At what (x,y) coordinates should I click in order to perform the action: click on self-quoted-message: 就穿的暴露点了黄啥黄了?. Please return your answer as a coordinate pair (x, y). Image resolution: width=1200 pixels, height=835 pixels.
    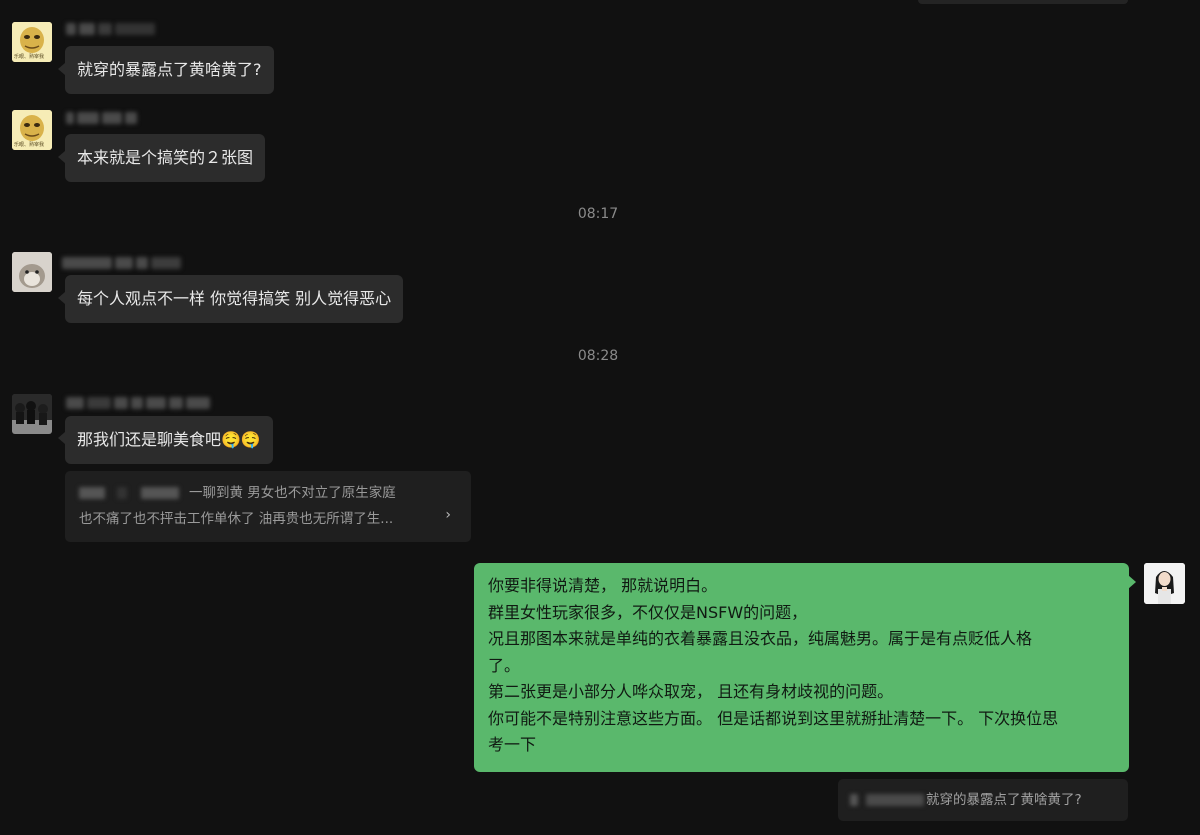
    Looking at the image, I should click on (983, 800).